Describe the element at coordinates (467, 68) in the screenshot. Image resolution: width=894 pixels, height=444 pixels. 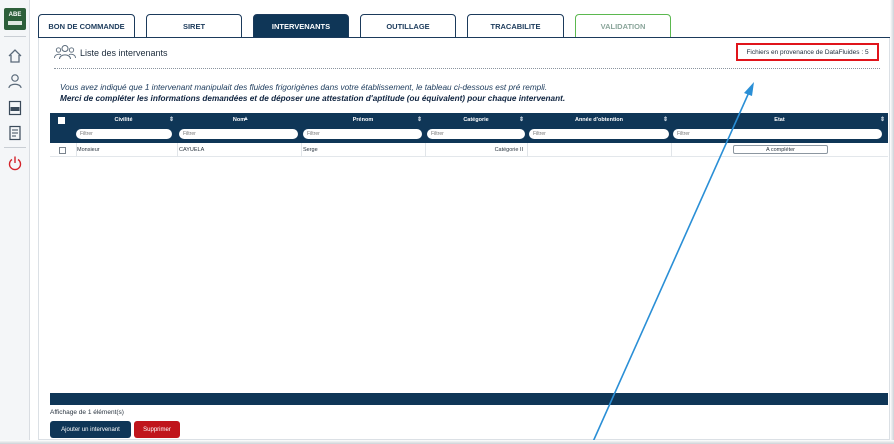
I see `dotted-divider` at that location.